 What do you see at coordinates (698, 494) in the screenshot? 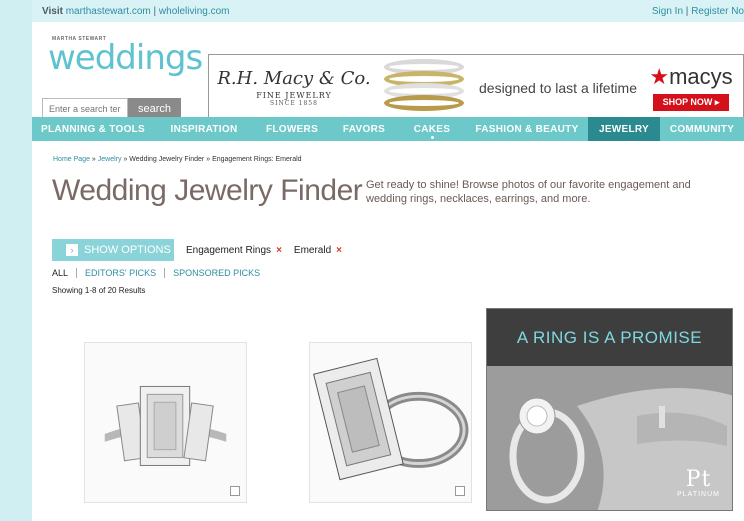
I see `platinum-logo-text: PLATINUM` at bounding box center [698, 494].